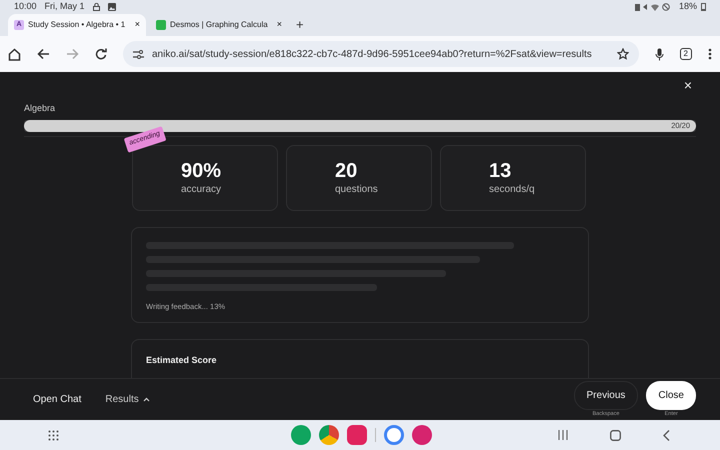 The width and height of the screenshot is (720, 450). What do you see at coordinates (563, 435) in the screenshot?
I see `recent-apps-icon` at bounding box center [563, 435].